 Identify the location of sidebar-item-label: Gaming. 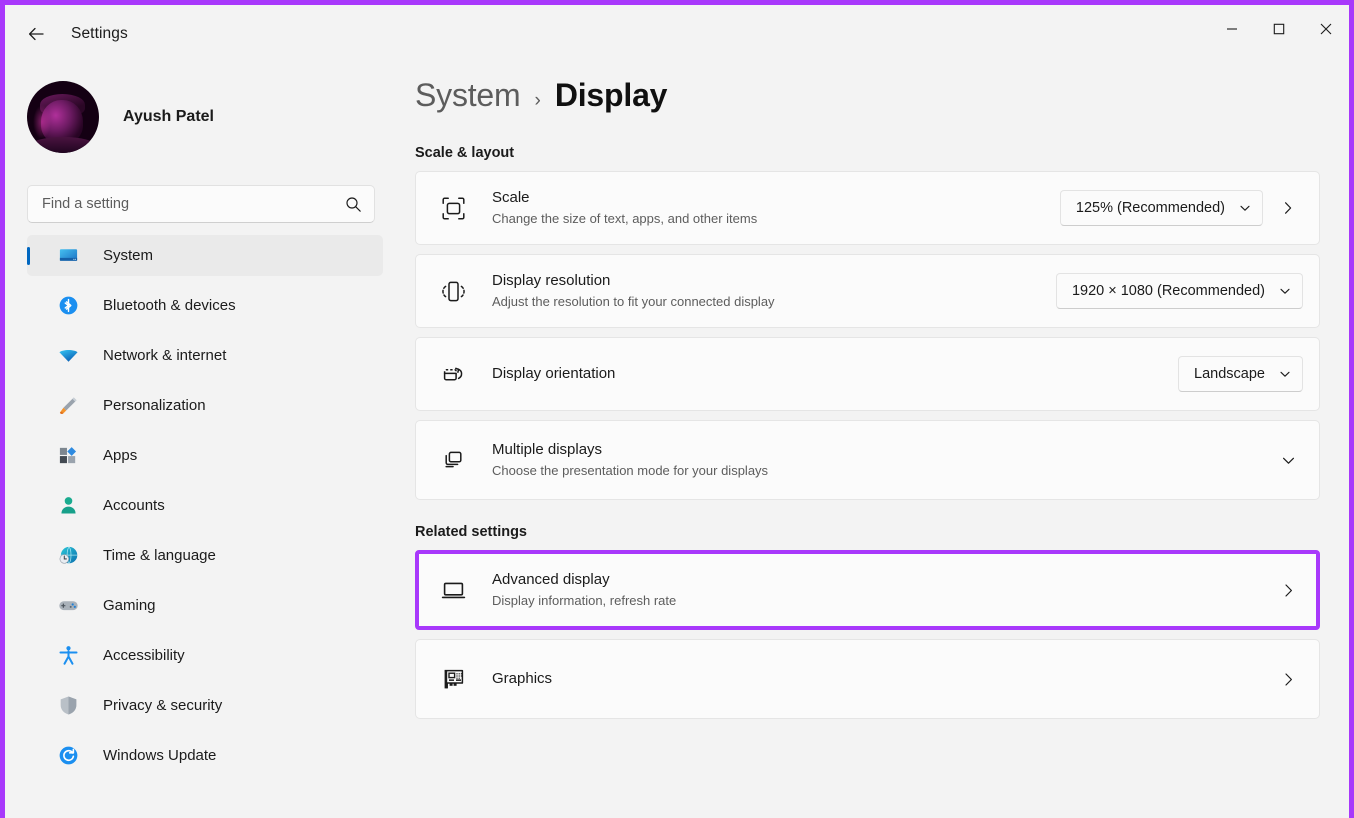
(129, 605).